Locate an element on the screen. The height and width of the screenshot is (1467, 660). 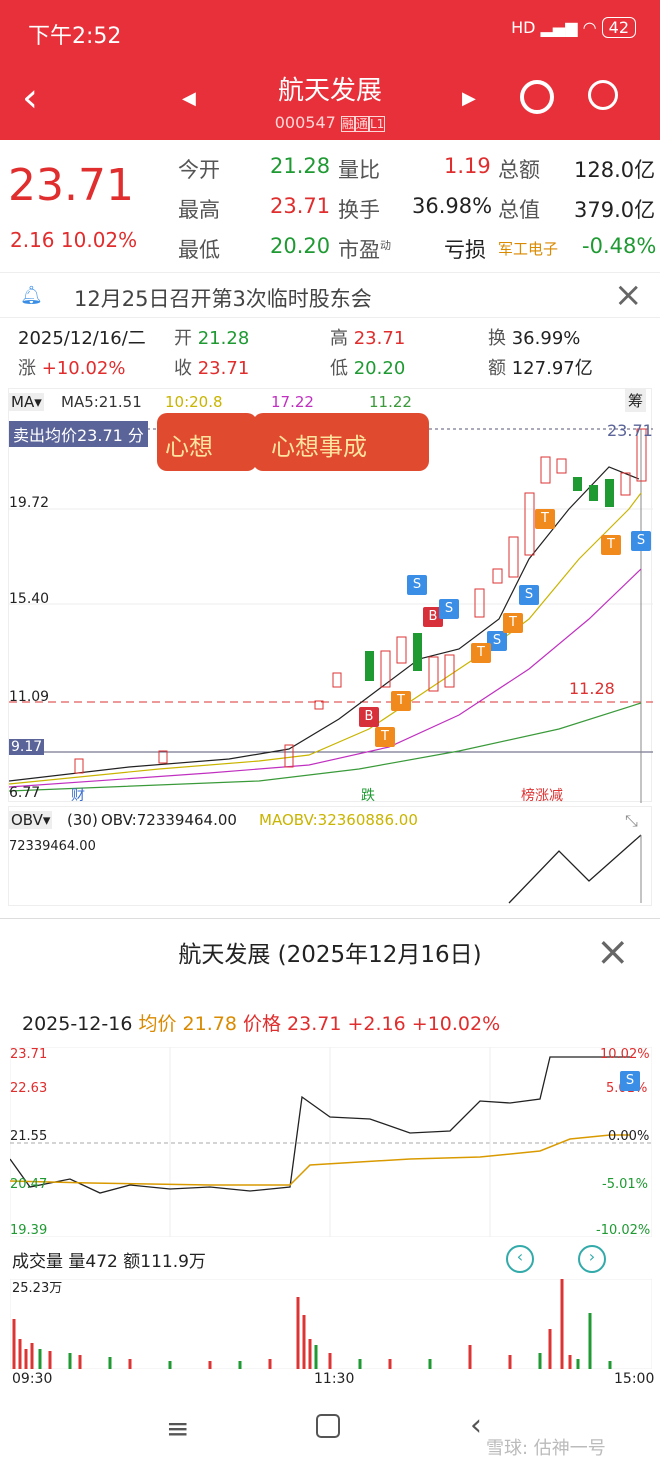
label-high: 最高 is located at coordinates (199, 210).